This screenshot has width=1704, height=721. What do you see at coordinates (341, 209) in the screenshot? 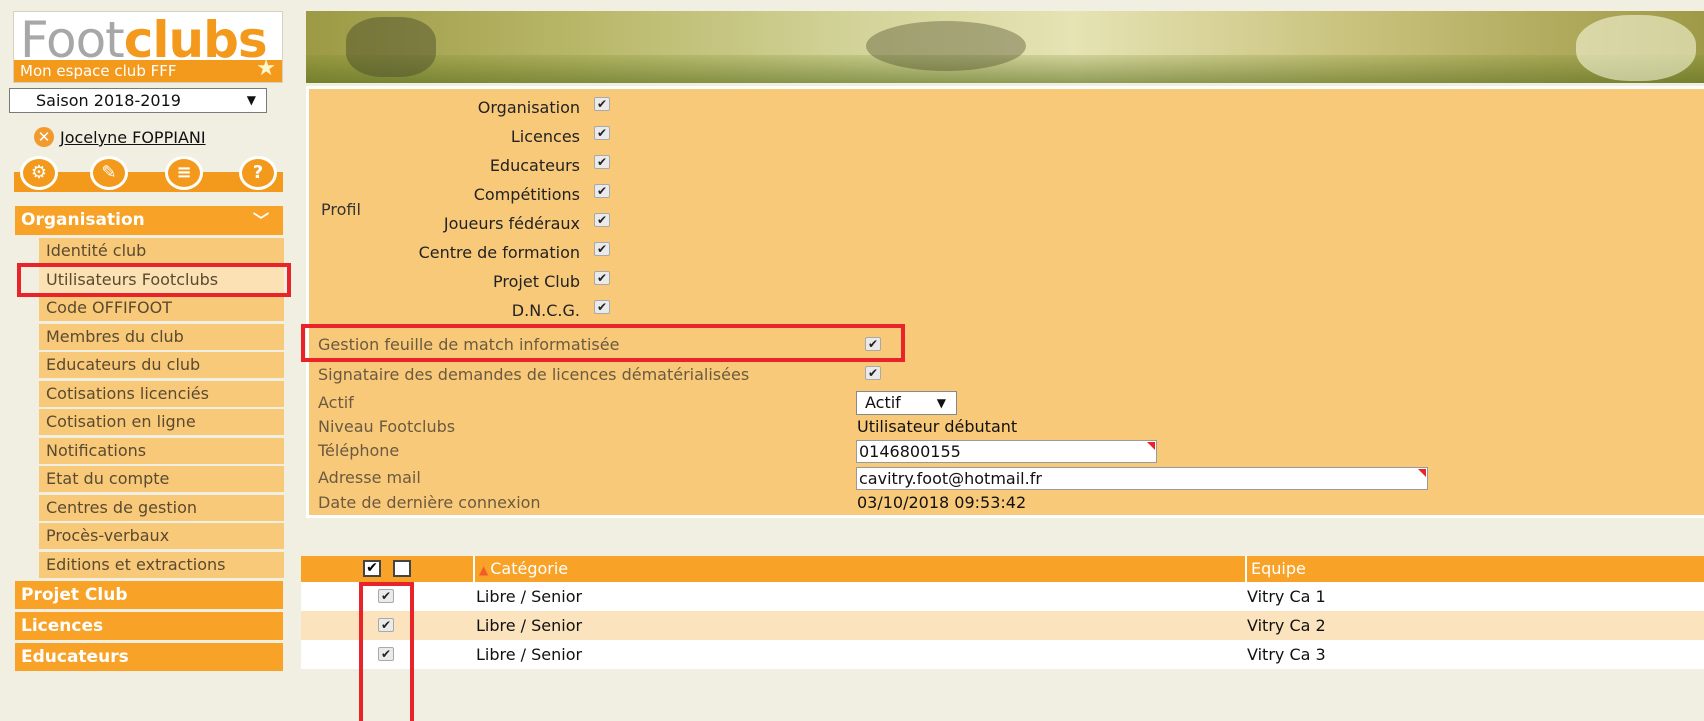
I see `profil-label: Profil` at bounding box center [341, 209].